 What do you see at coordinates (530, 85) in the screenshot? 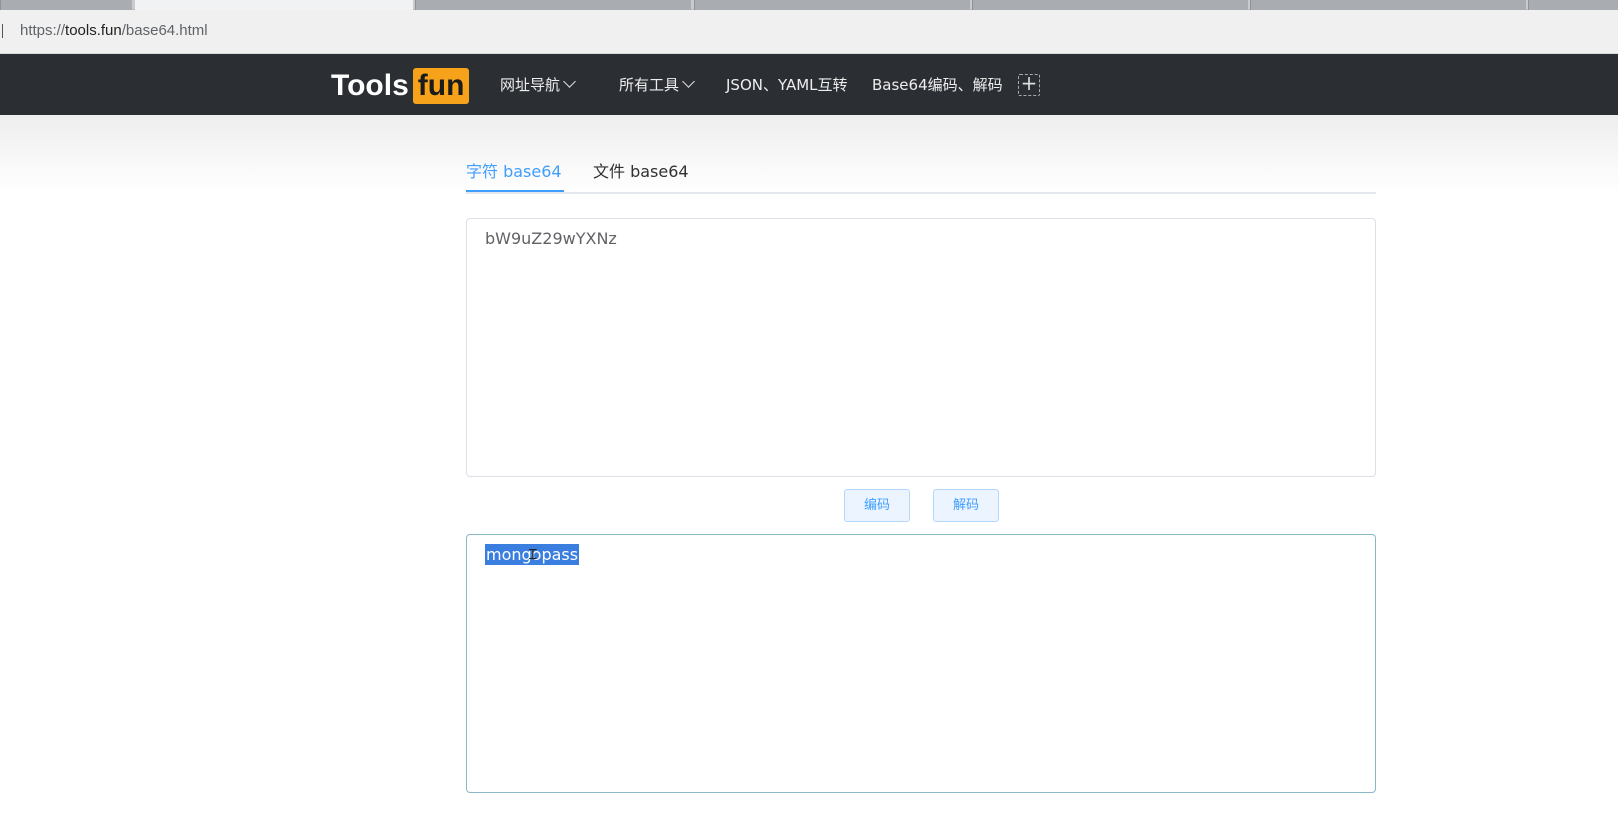
I see `nav-label: 网址导航` at bounding box center [530, 85].